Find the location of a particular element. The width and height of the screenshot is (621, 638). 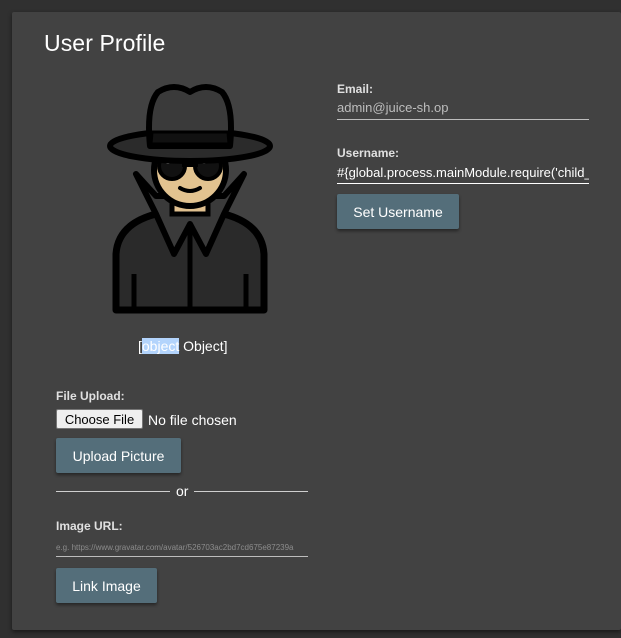

page-title: User Profile is located at coordinates (105, 43).